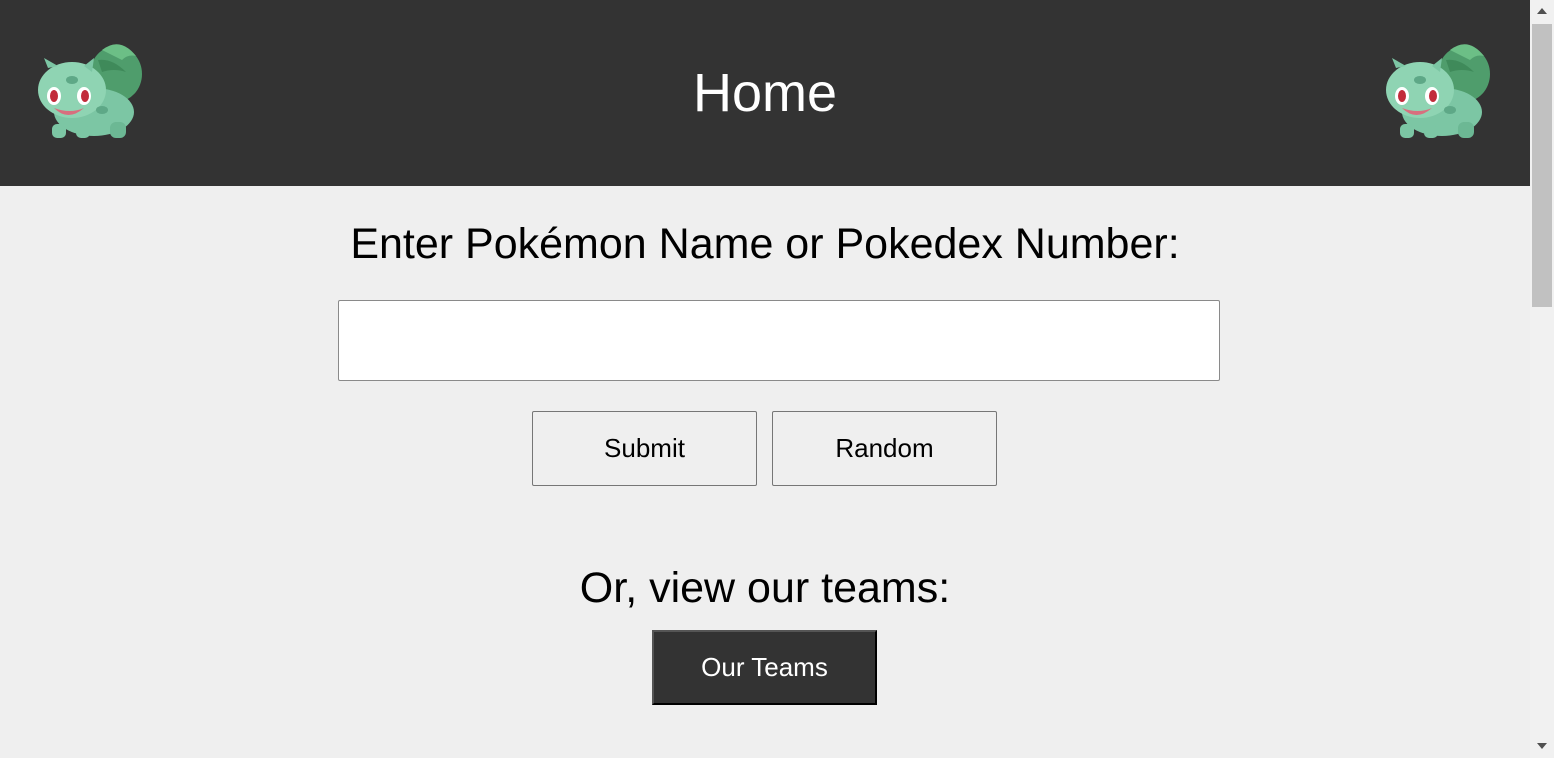 Image resolution: width=1554 pixels, height=758 pixels. I want to click on search-prompt: Enter Pokémon Name or Pokedex Number:, so click(765, 244).